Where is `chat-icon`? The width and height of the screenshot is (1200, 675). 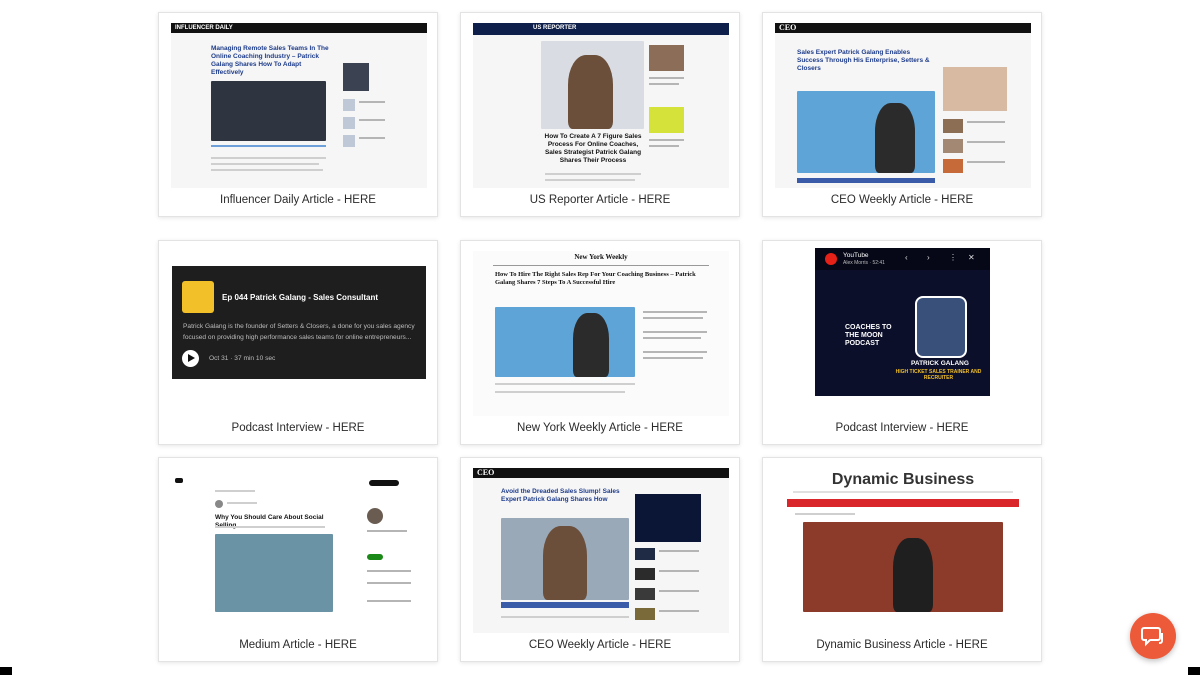
chat-icon is located at coordinates (1152, 637).